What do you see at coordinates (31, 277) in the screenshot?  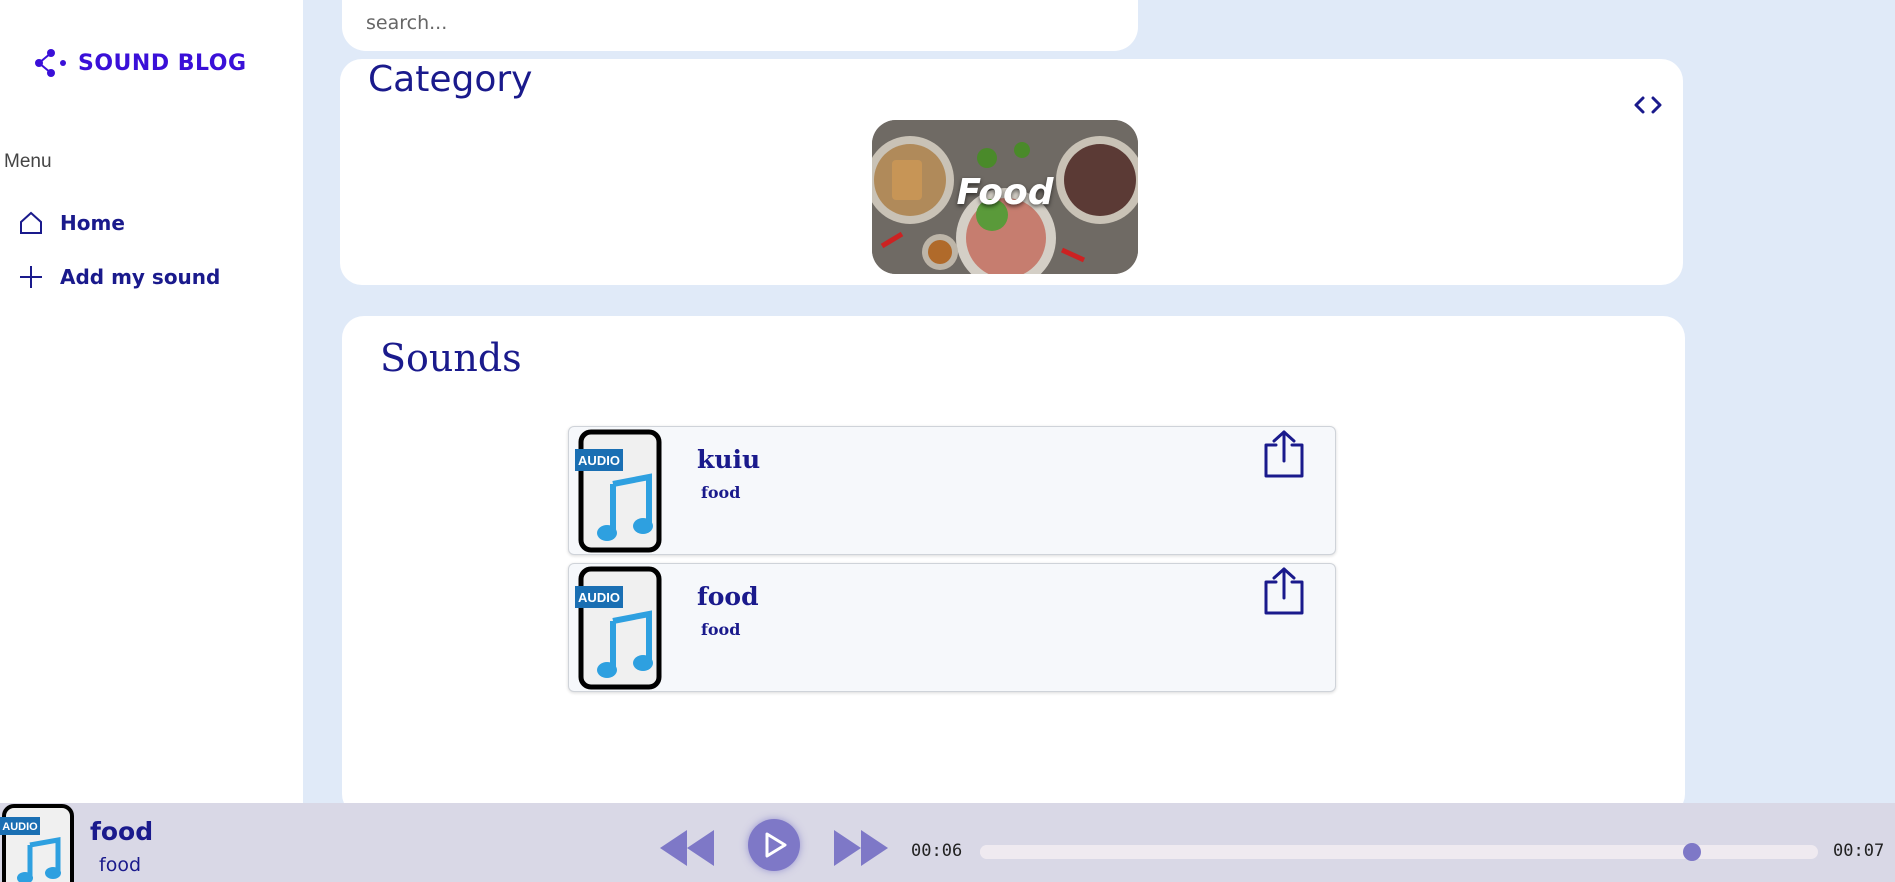 I see `plus-icon` at bounding box center [31, 277].